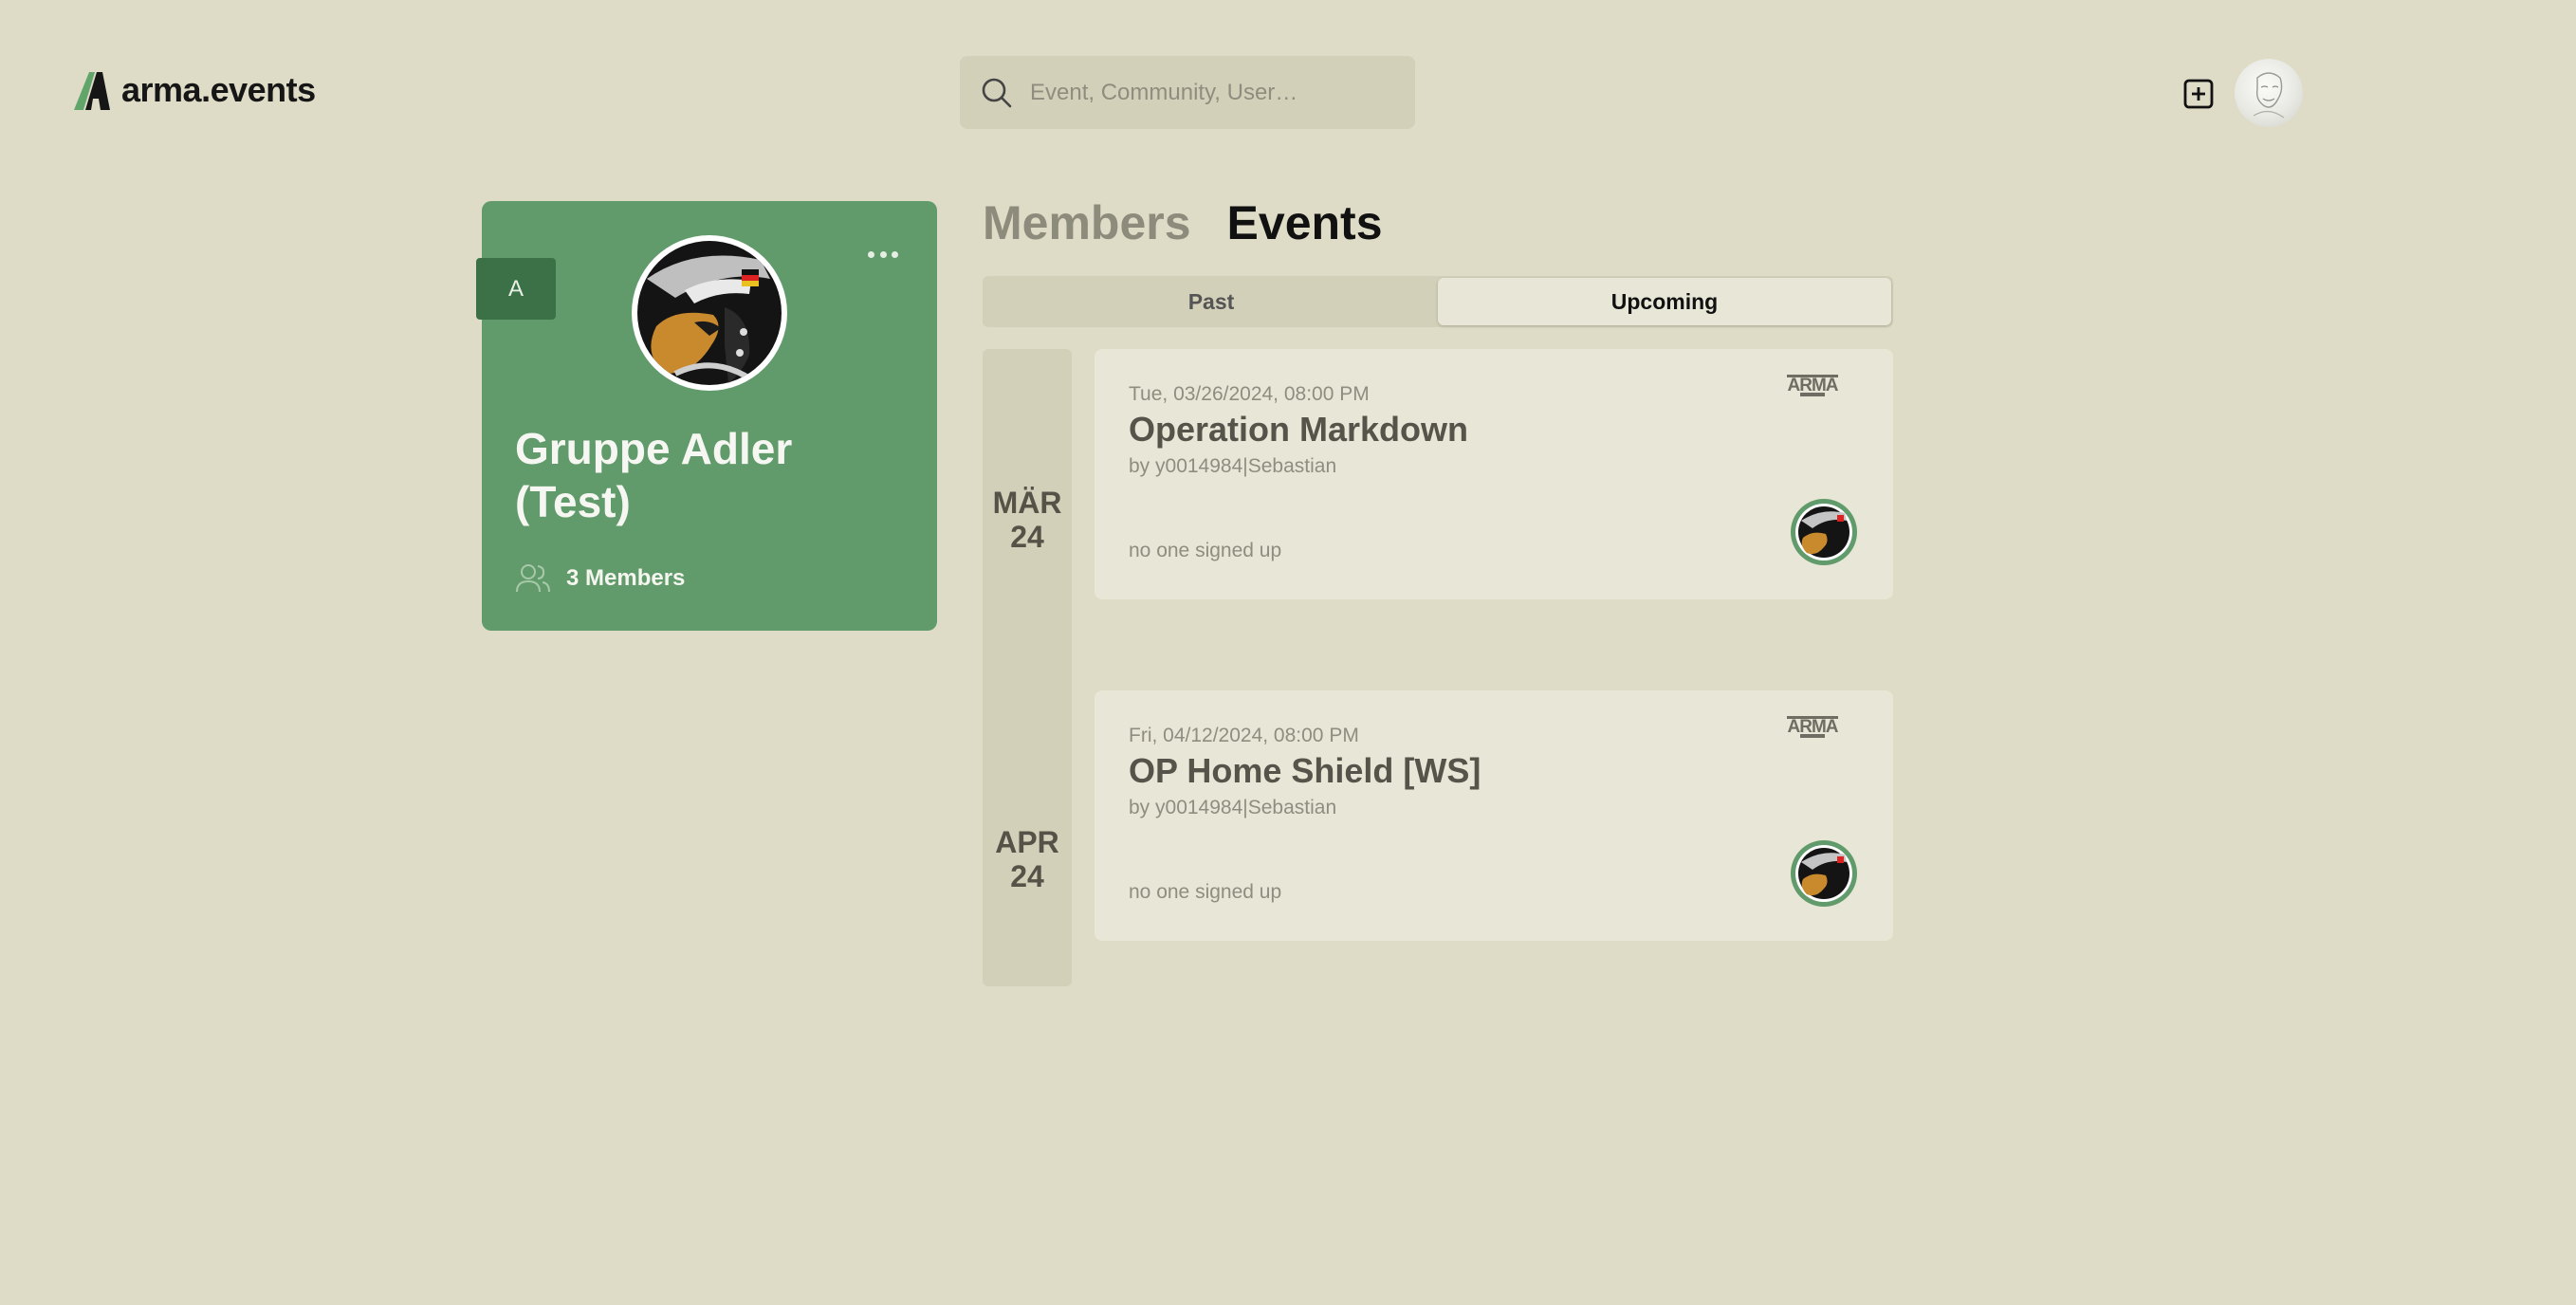  I want to click on user-avatar, so click(2269, 93).